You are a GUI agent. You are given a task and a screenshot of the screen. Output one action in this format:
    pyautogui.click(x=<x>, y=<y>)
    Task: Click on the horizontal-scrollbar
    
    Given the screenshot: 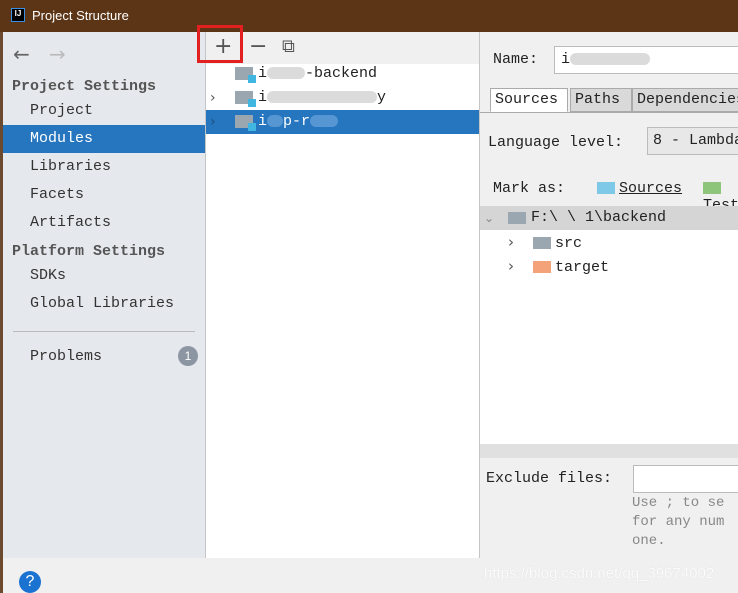 What is the action you would take?
    pyautogui.click(x=609, y=451)
    